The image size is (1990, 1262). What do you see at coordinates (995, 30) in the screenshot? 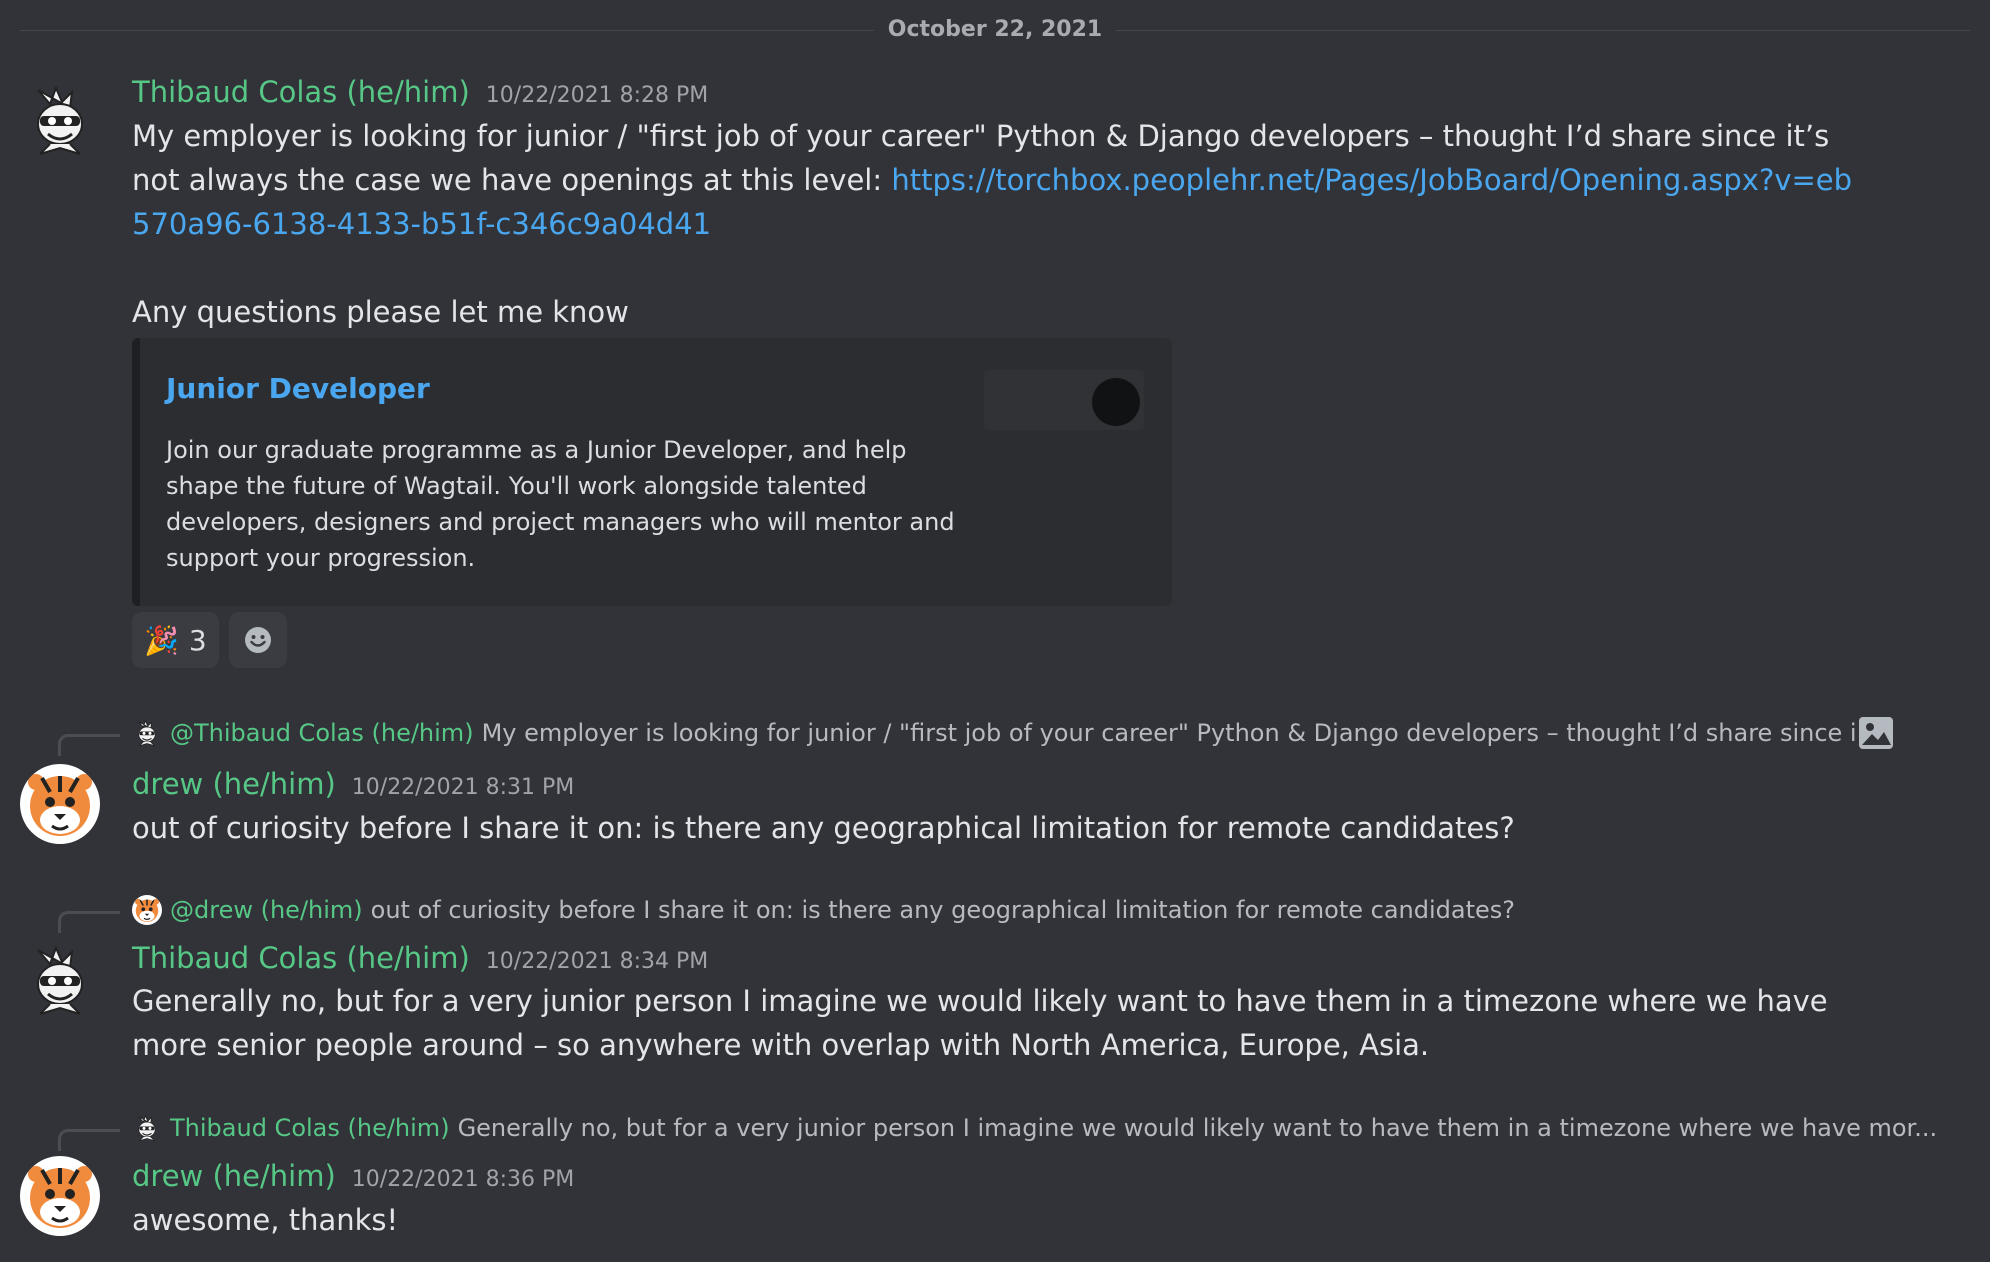
I see `date-divider: October 22, 2021` at bounding box center [995, 30].